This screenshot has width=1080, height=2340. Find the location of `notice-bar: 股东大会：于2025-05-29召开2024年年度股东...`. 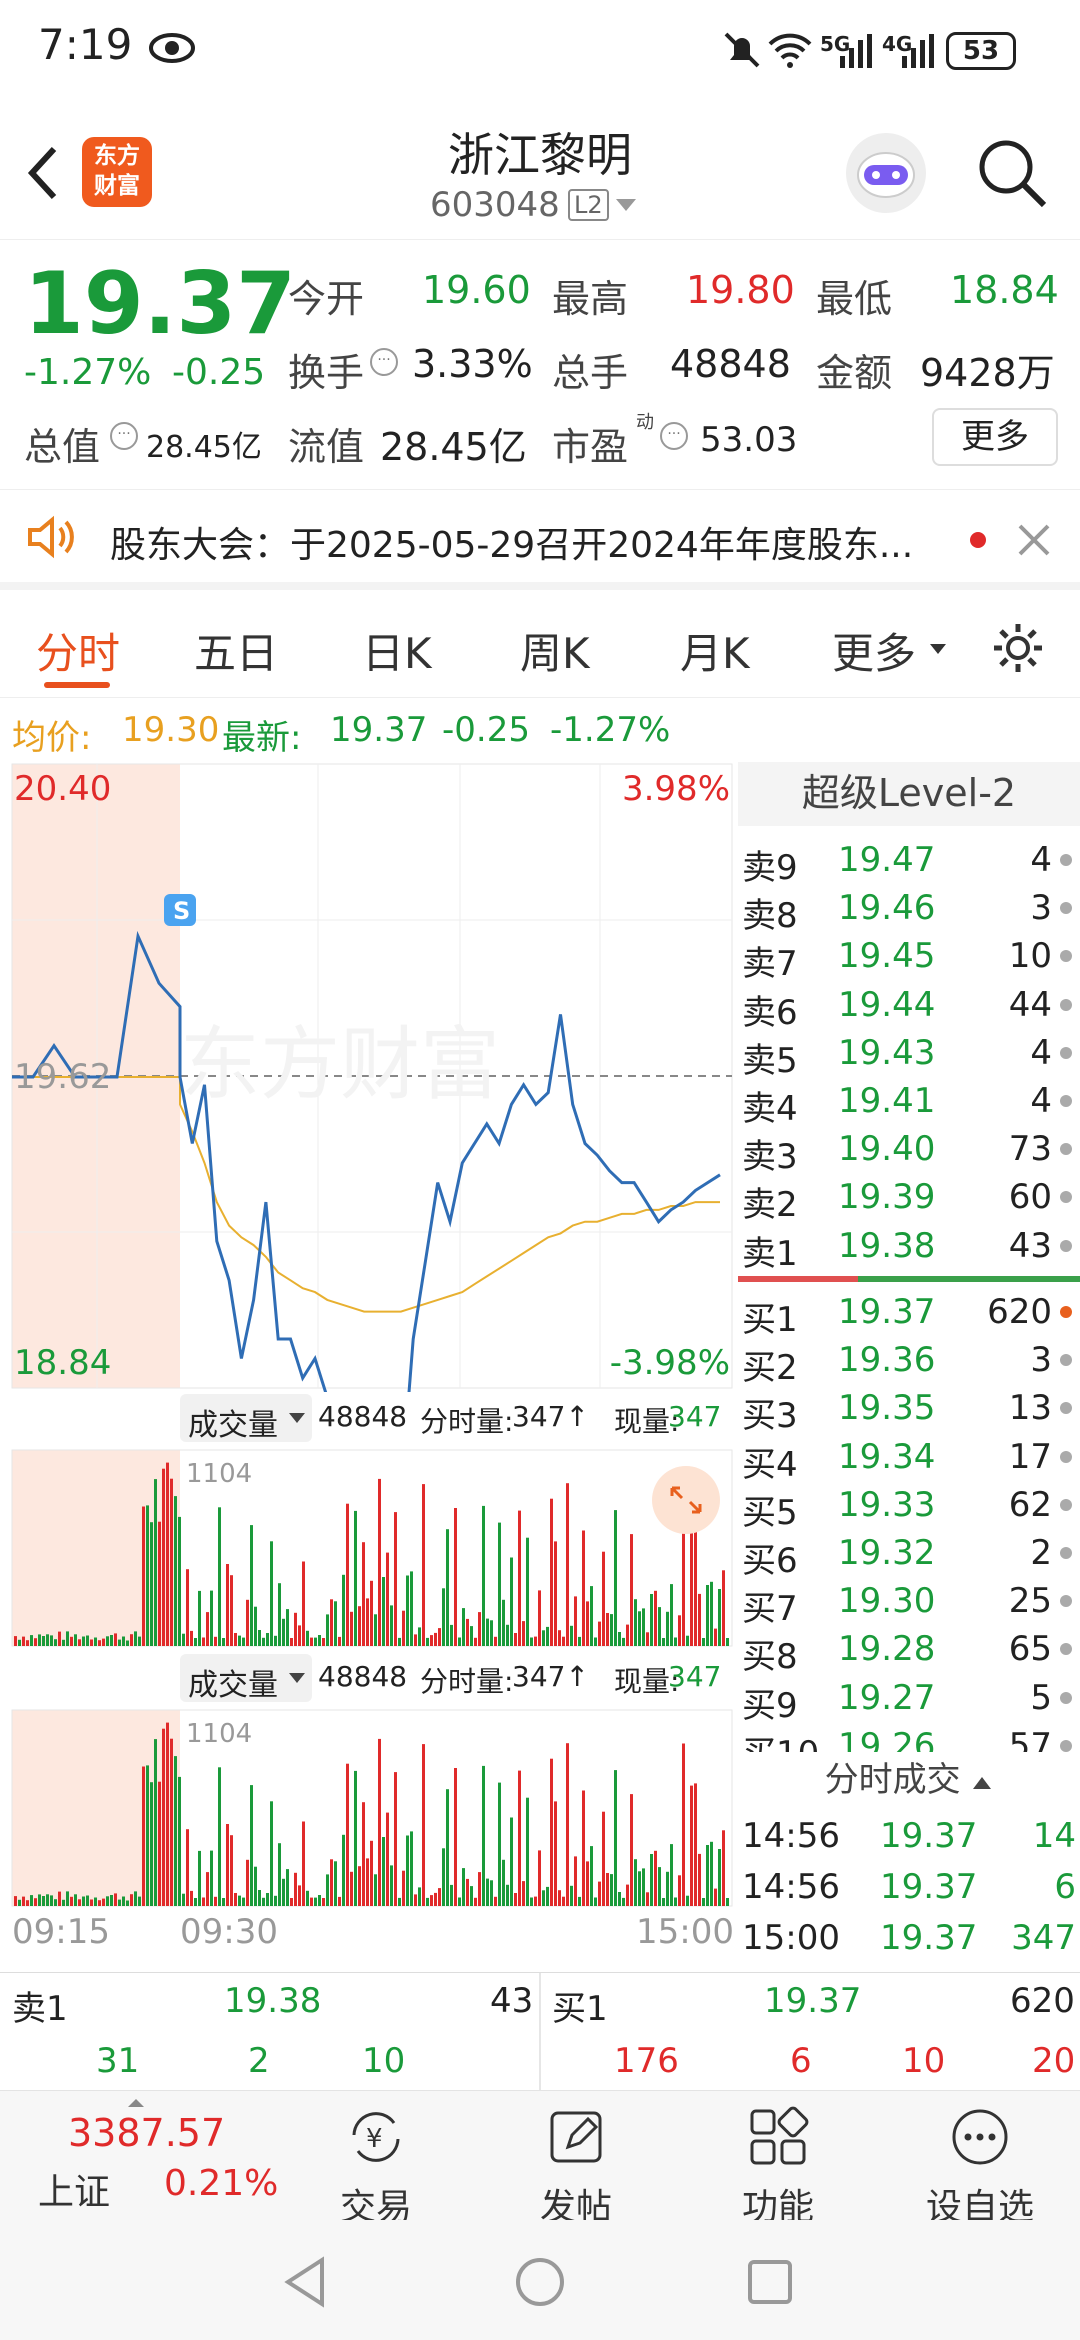

notice-bar: 股东大会：于2025-05-29召开2024年年度股东... is located at coordinates (540, 540).